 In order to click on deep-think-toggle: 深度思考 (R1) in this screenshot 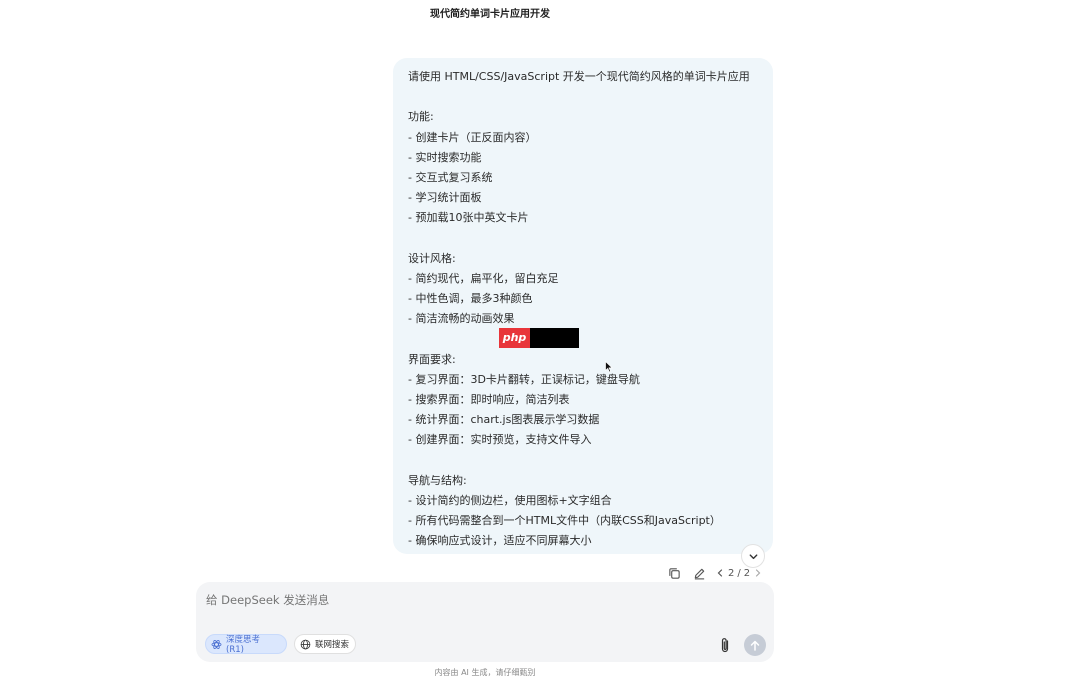, I will do `click(246, 644)`.